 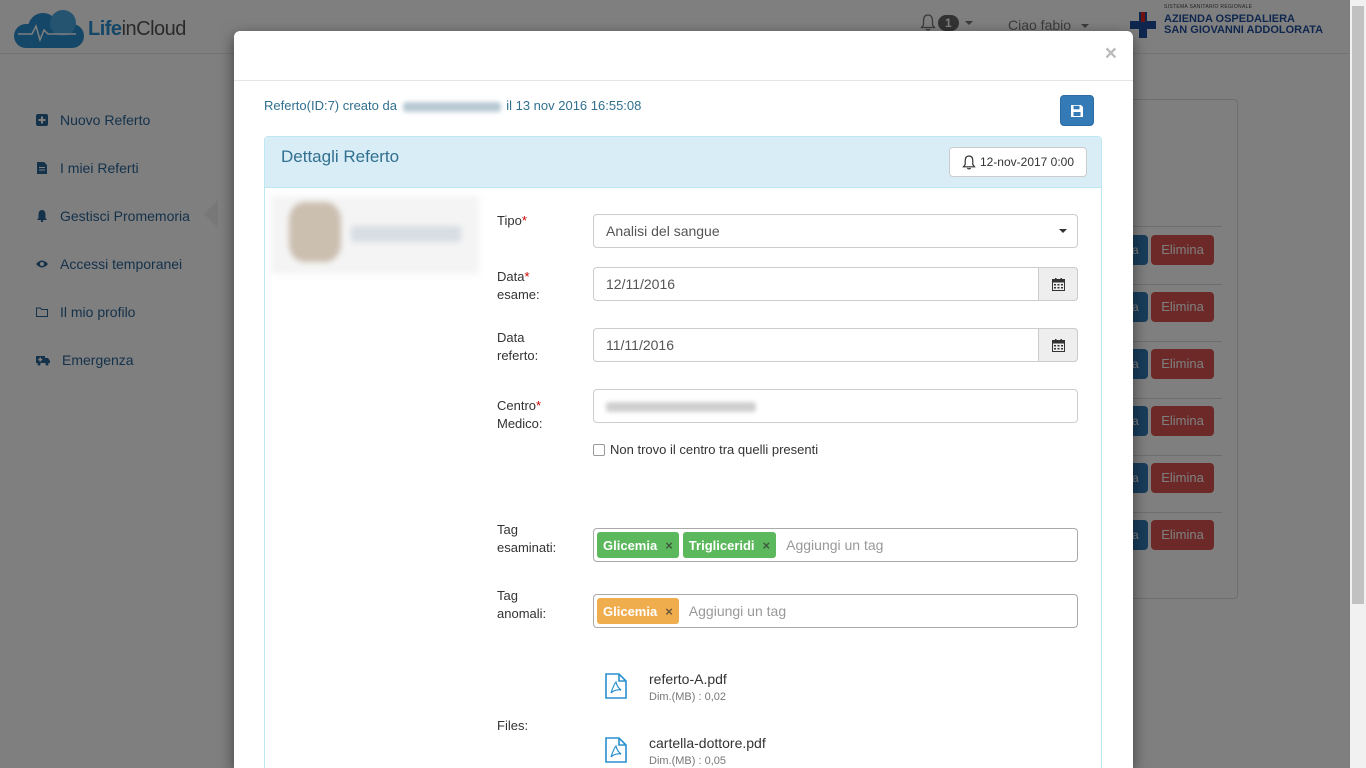 What do you see at coordinates (683, 162) in the screenshot?
I see `panel-heading: Dettagli Referto 12-nov-2017 0:00` at bounding box center [683, 162].